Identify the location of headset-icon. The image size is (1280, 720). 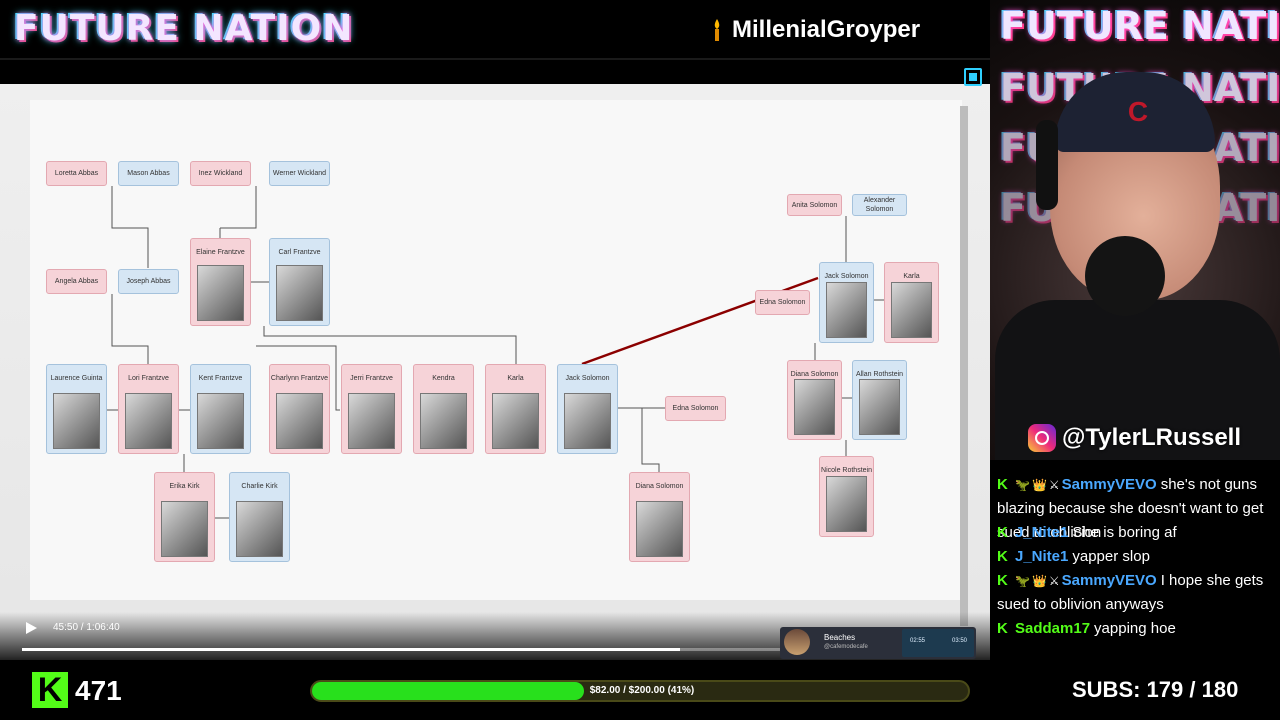
(1047, 165).